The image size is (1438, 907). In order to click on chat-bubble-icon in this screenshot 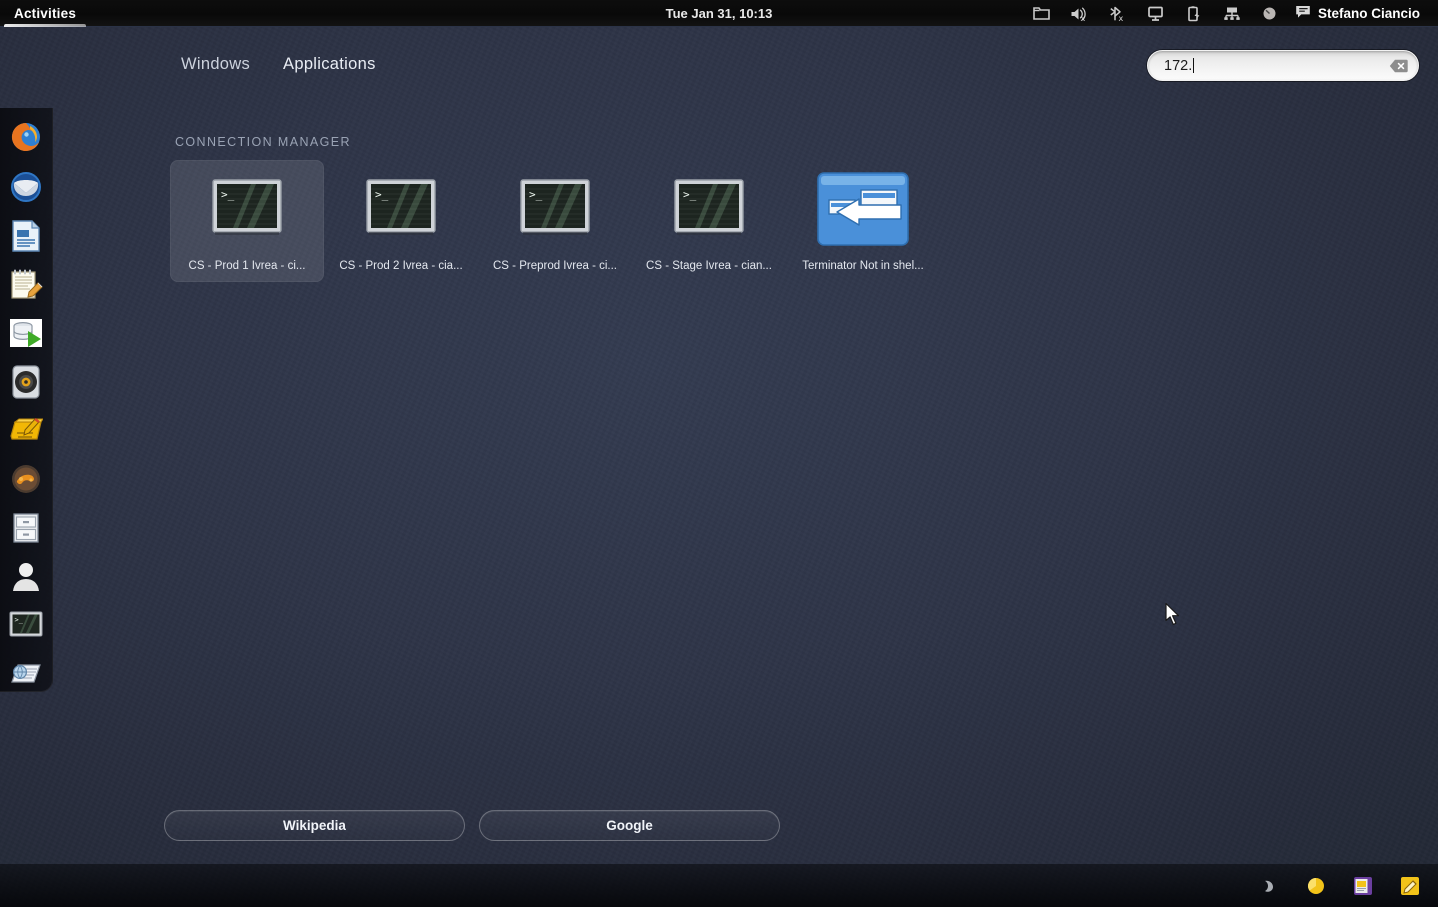, I will do `click(1303, 13)`.